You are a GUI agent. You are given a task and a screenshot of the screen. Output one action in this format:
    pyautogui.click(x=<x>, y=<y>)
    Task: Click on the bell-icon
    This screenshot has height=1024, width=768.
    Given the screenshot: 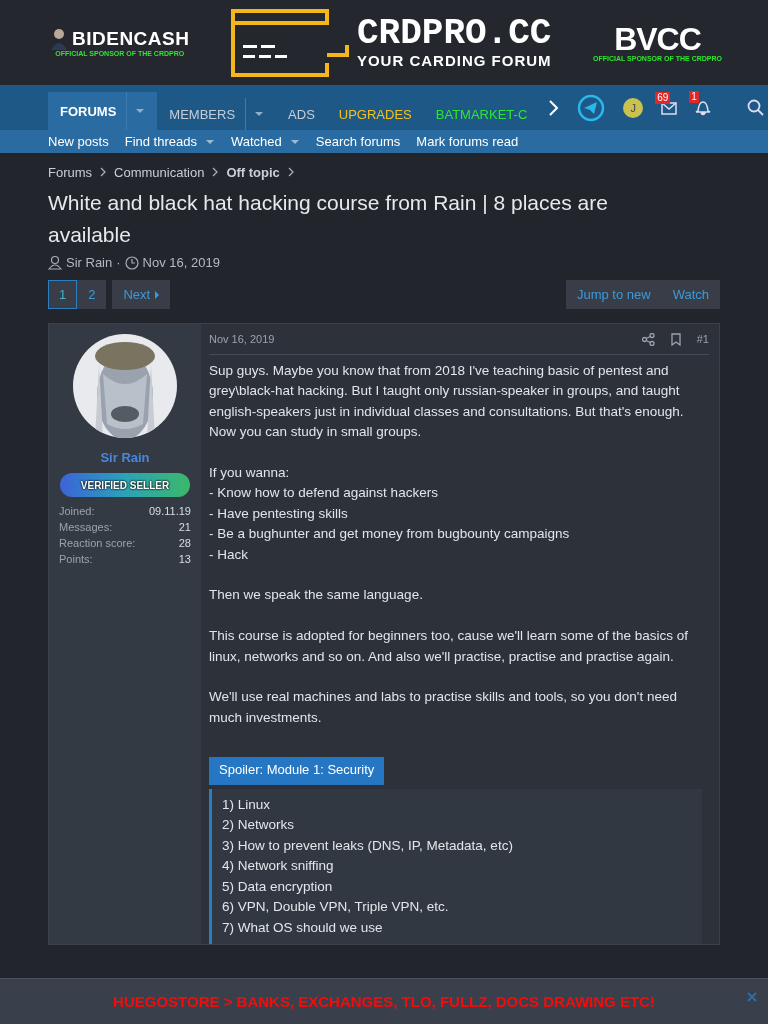 What is the action you would take?
    pyautogui.click(x=703, y=107)
    